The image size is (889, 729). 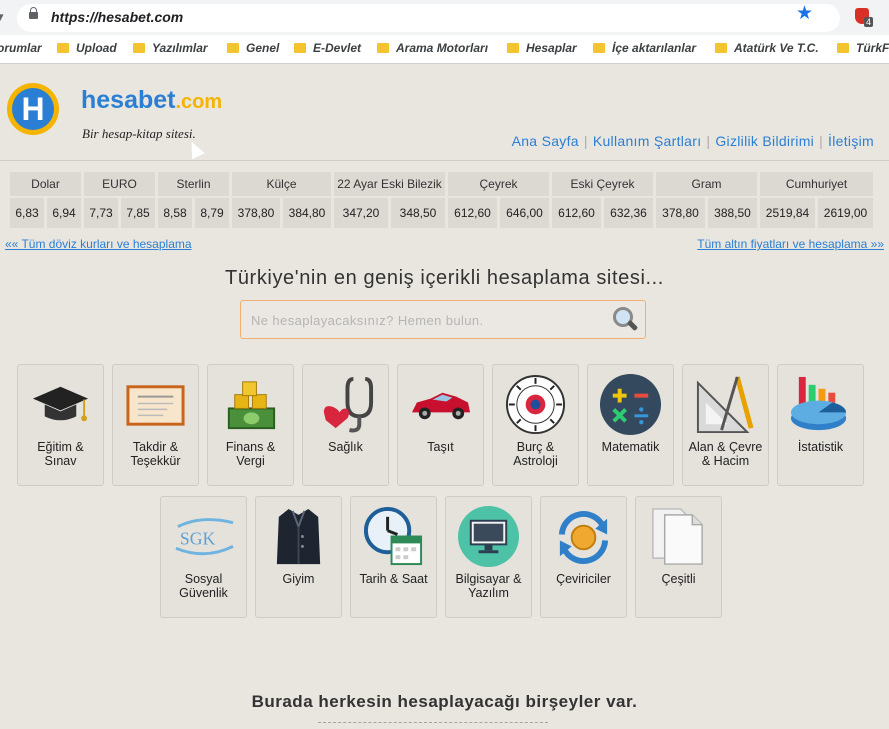 I want to click on bookmark-label: orumlar, so click(x=21, y=48).